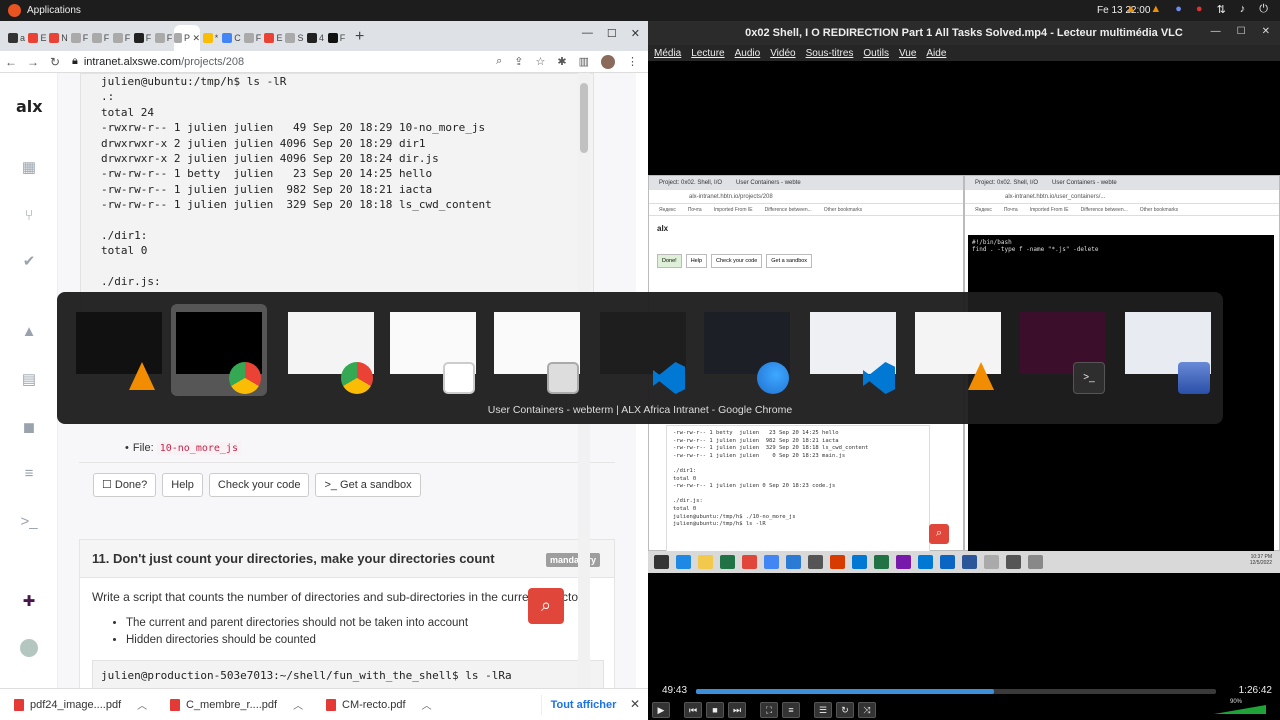  Describe the element at coordinates (315, 38) in the screenshot. I see `tab: 4` at that location.